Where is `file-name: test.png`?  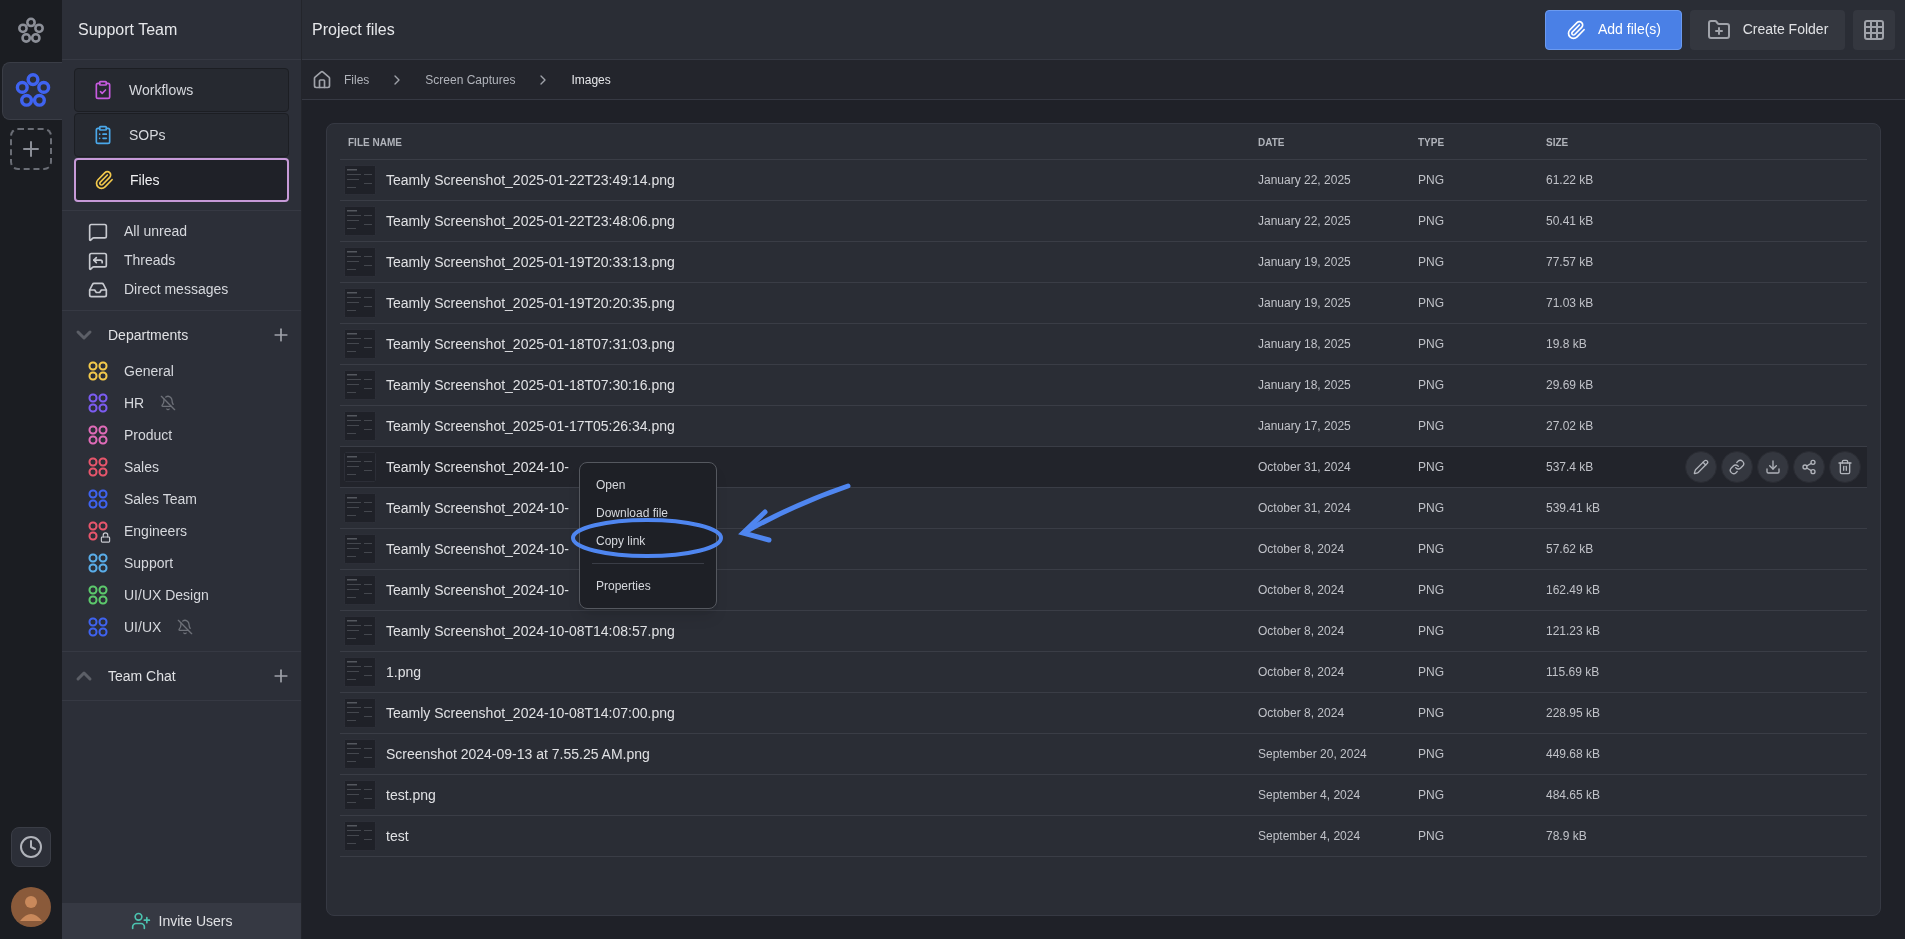
file-name: test.png is located at coordinates (411, 795).